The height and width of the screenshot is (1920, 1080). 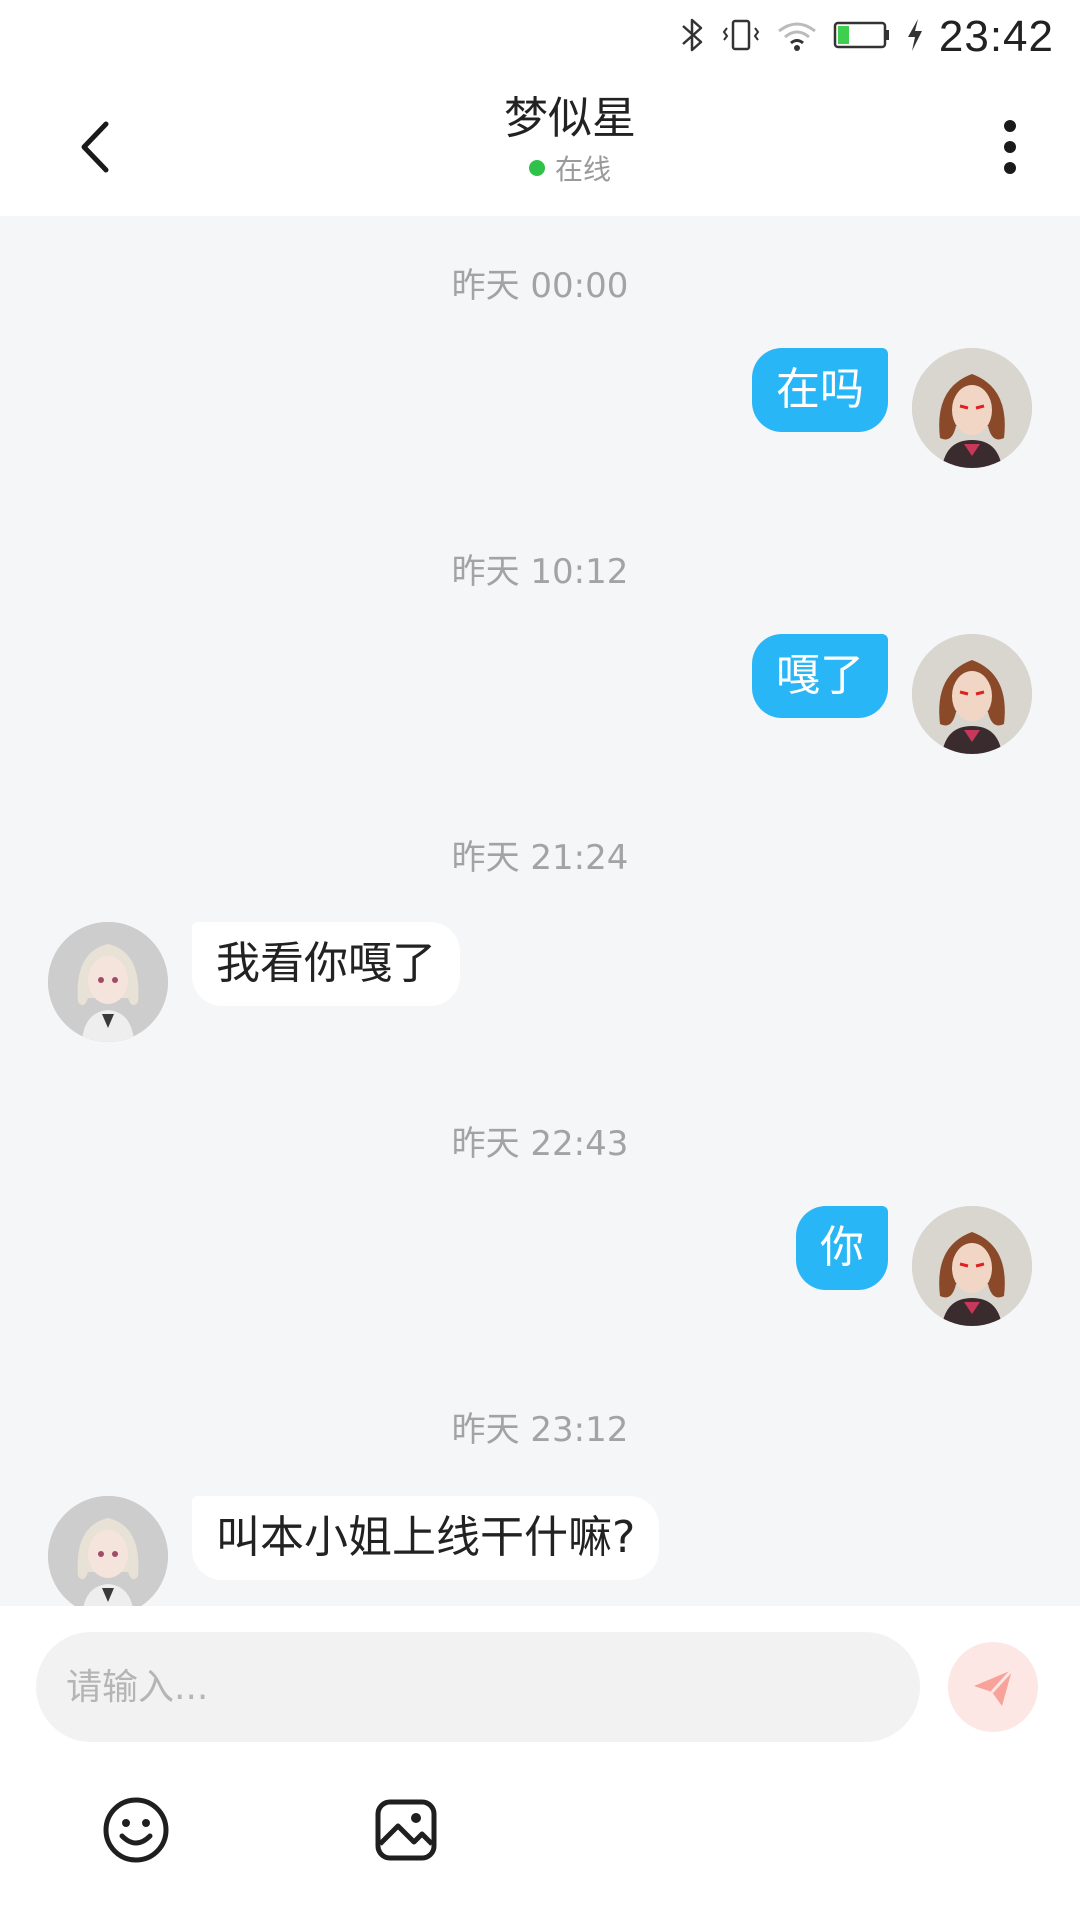 What do you see at coordinates (536, 168) in the screenshot?
I see `online-dot-icon` at bounding box center [536, 168].